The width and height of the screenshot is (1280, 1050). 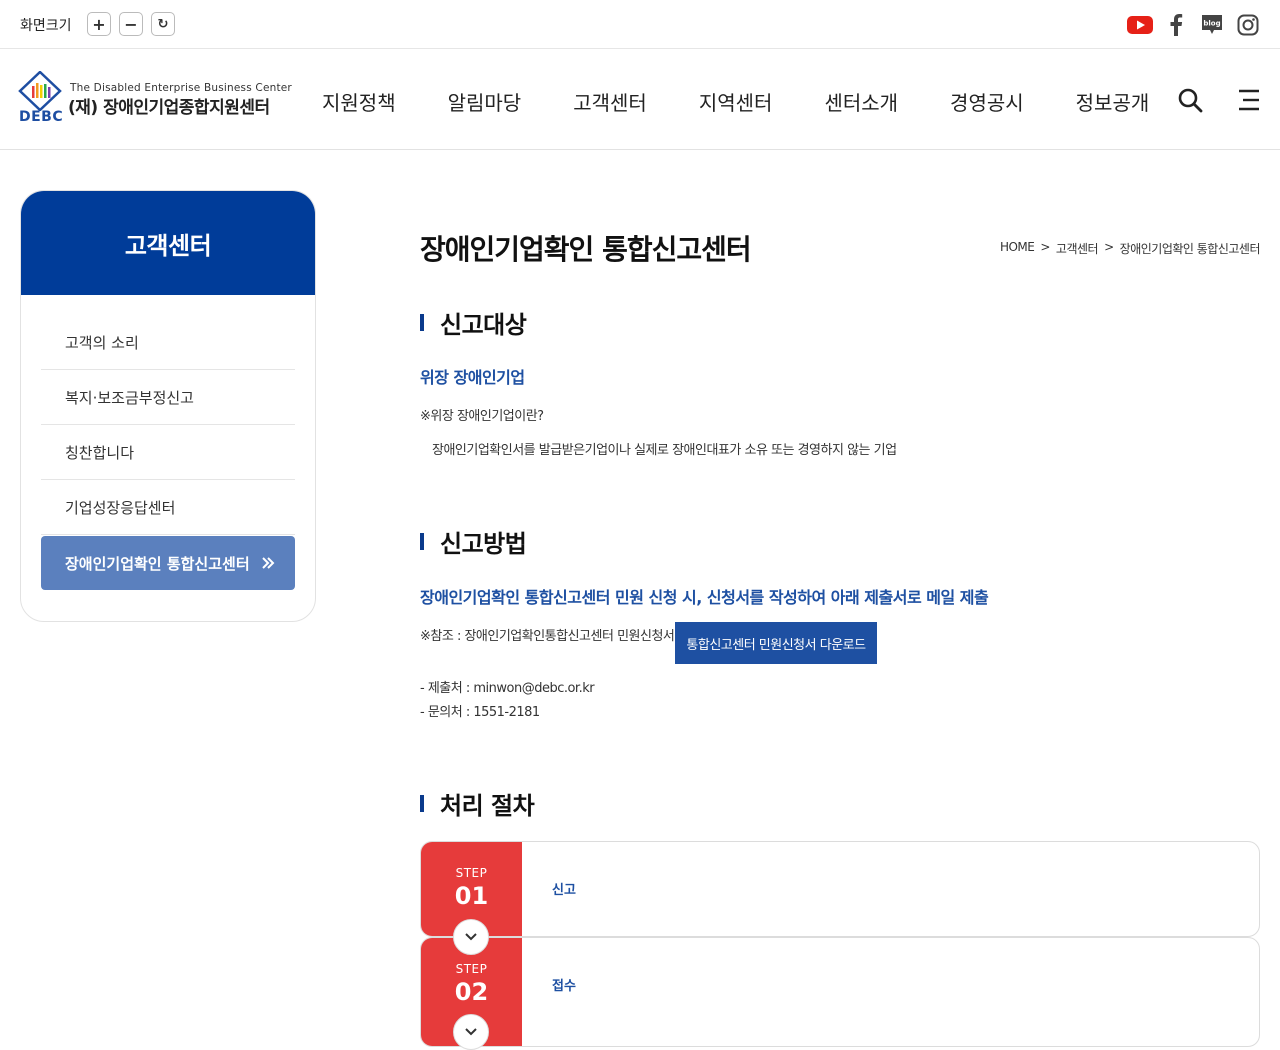 What do you see at coordinates (168, 452) in the screenshot?
I see `sidebar-item-compliments: 칭찬합니다` at bounding box center [168, 452].